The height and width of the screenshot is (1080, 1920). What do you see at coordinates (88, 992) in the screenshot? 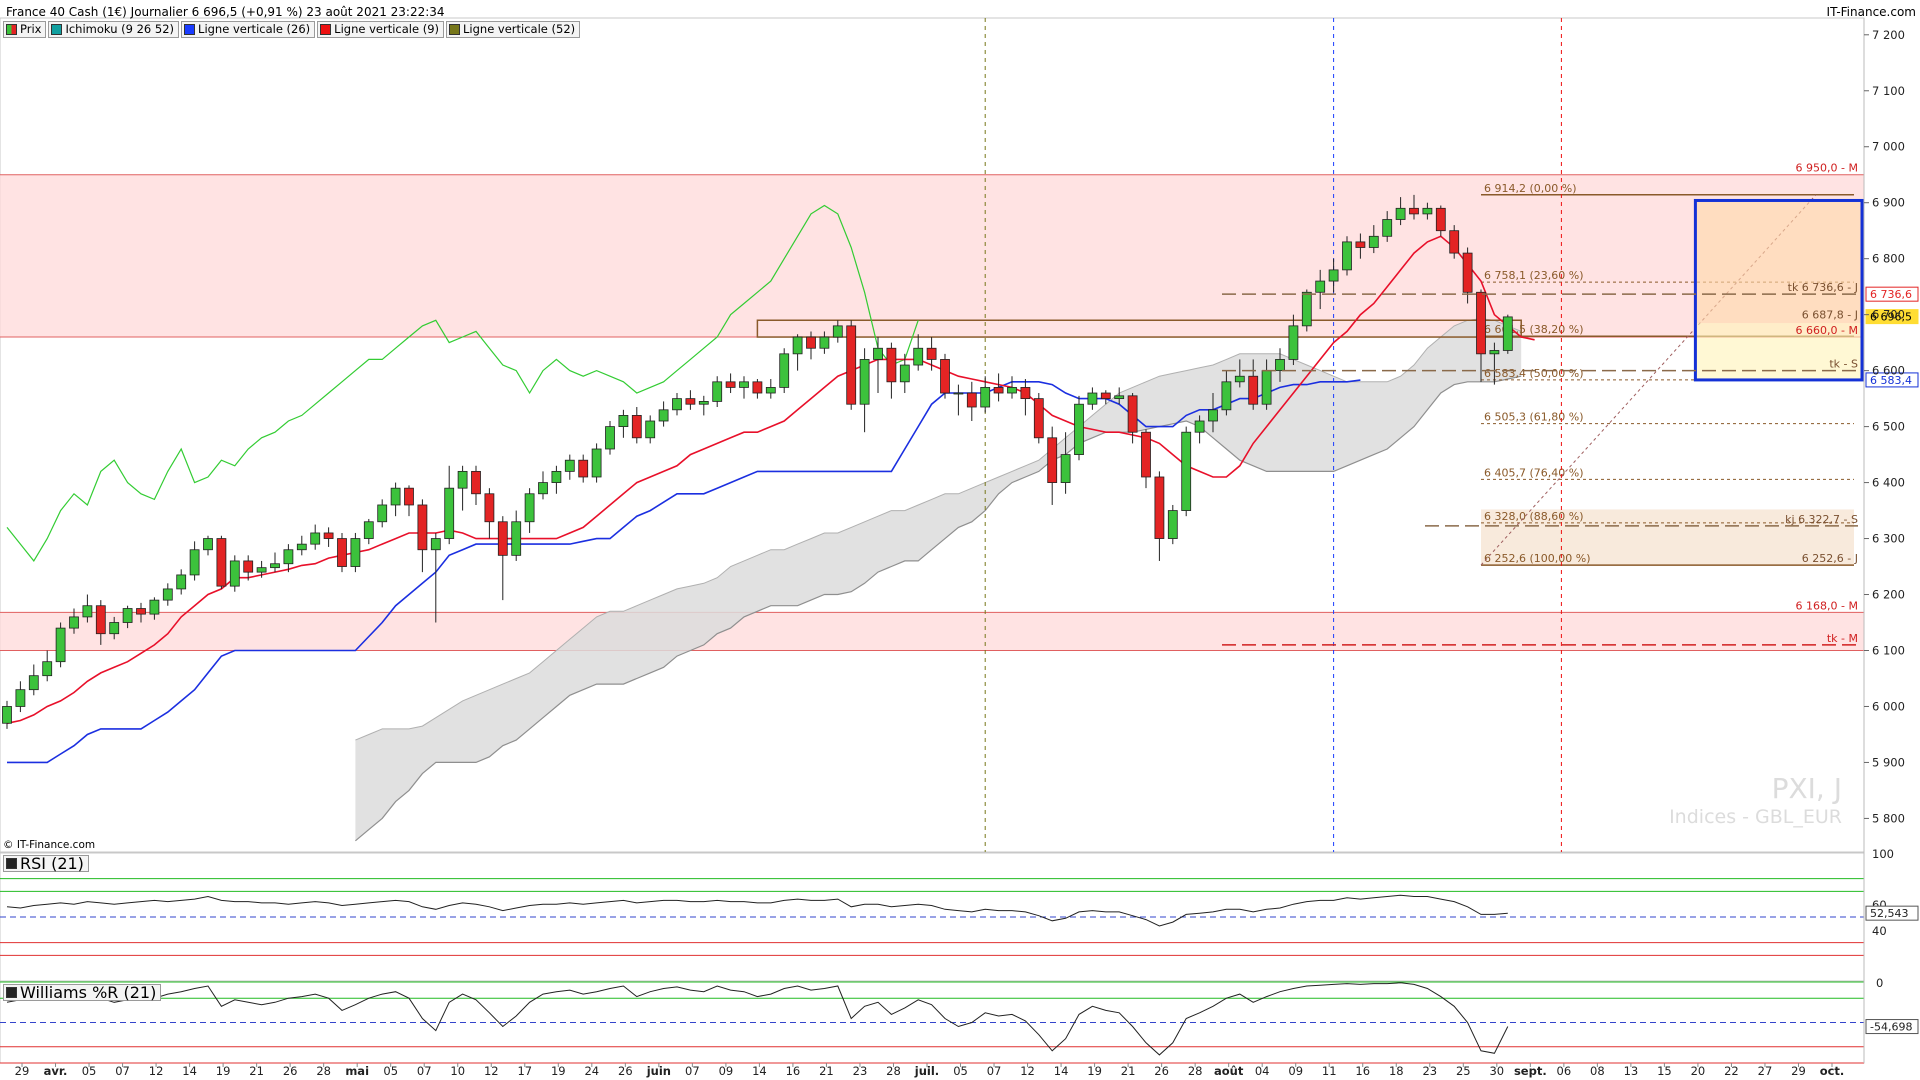
I see `williams-title: Williams %R (21)` at bounding box center [88, 992].